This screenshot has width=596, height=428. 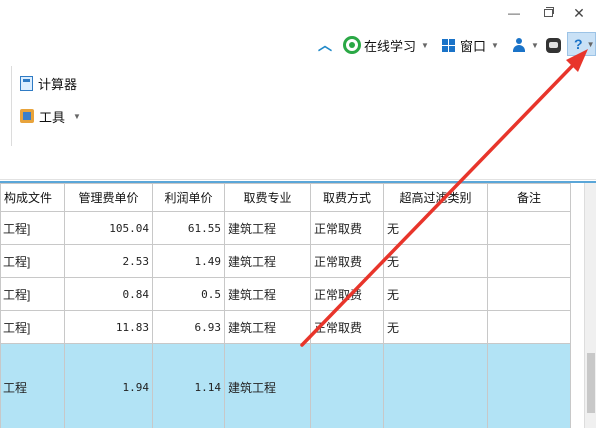 I want to click on column-header: 管理费单价, so click(x=108, y=197).